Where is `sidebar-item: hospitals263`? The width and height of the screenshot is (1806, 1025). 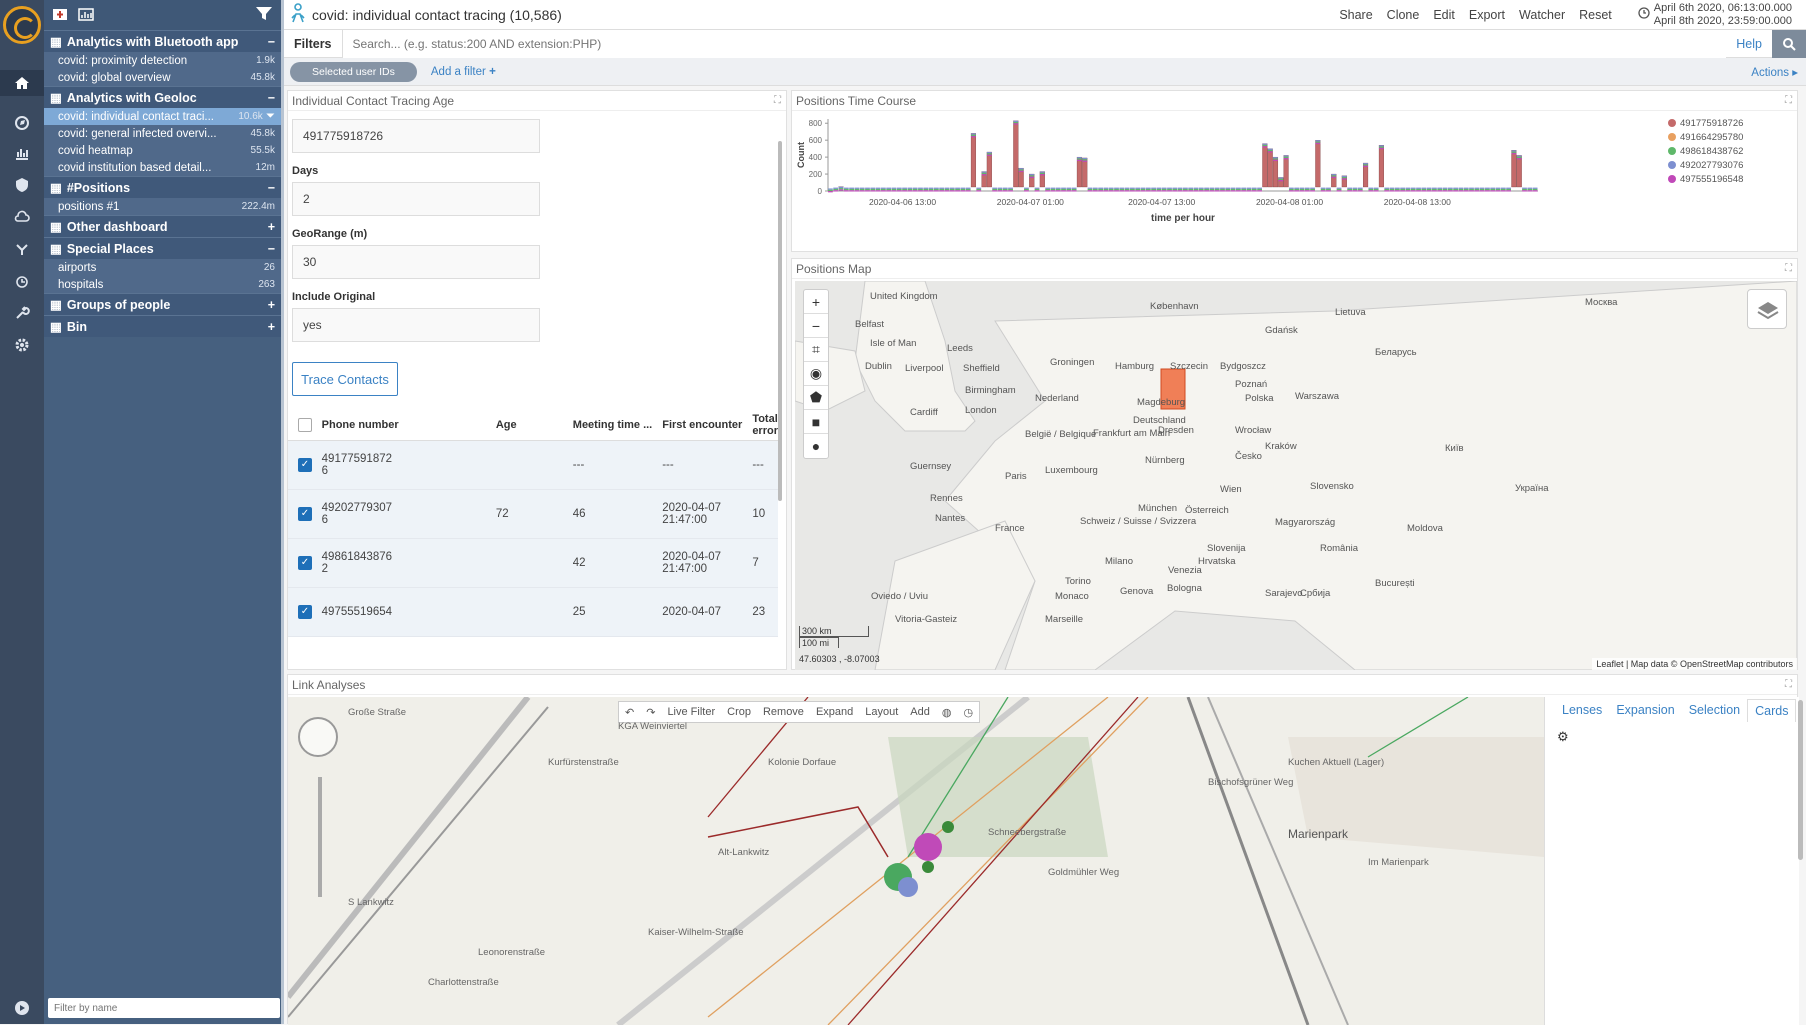 sidebar-item: hospitals263 is located at coordinates (162, 284).